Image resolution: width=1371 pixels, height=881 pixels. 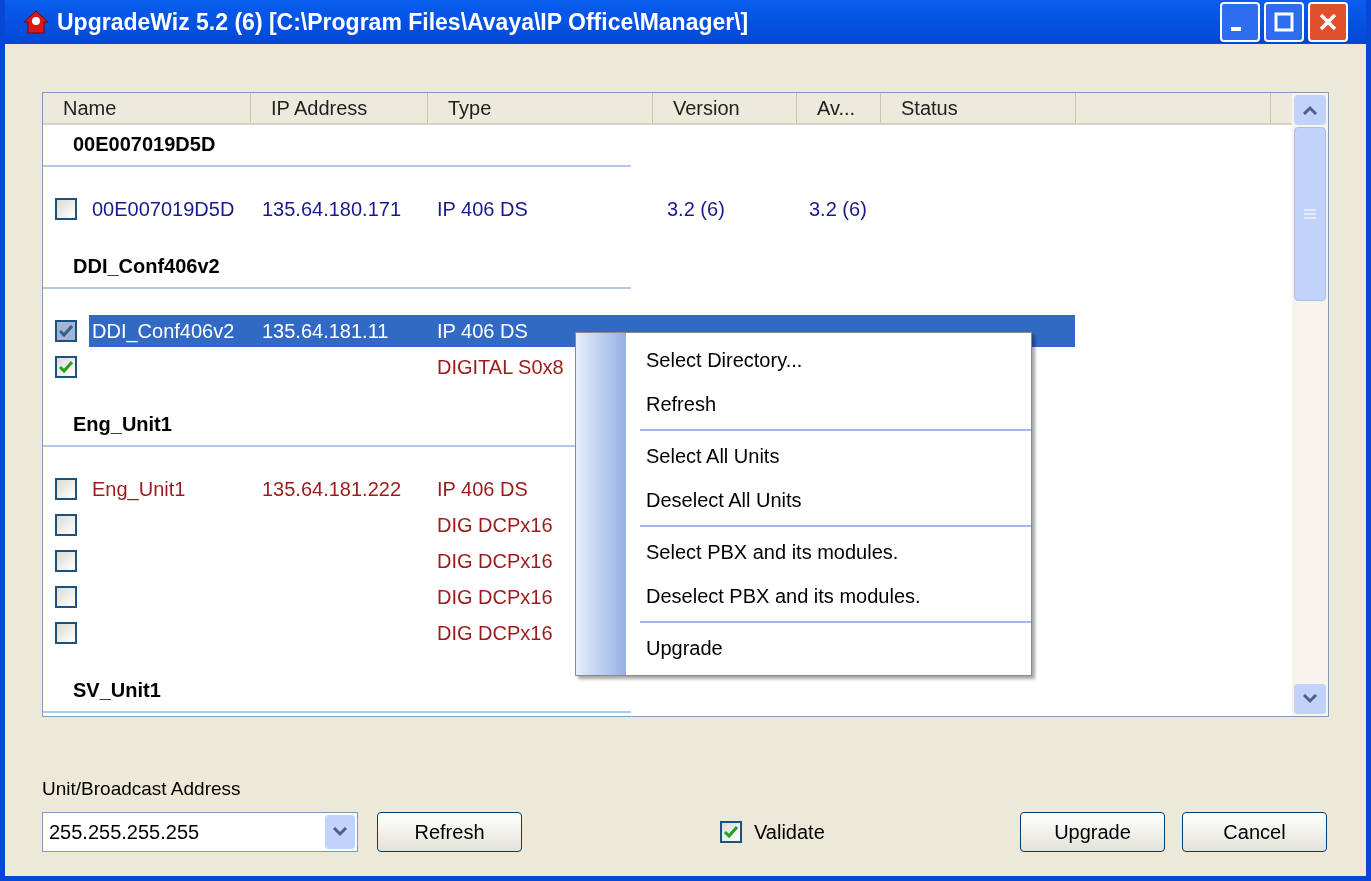 I want to click on maximize-icon, so click(x=1284, y=22).